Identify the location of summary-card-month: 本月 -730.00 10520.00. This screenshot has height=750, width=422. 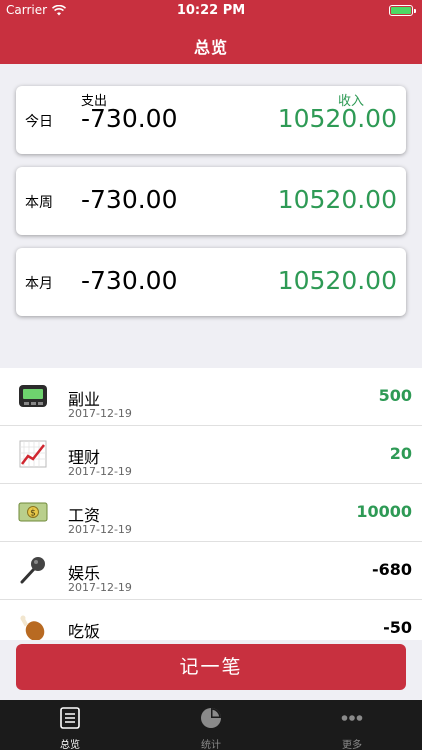
(211, 282).